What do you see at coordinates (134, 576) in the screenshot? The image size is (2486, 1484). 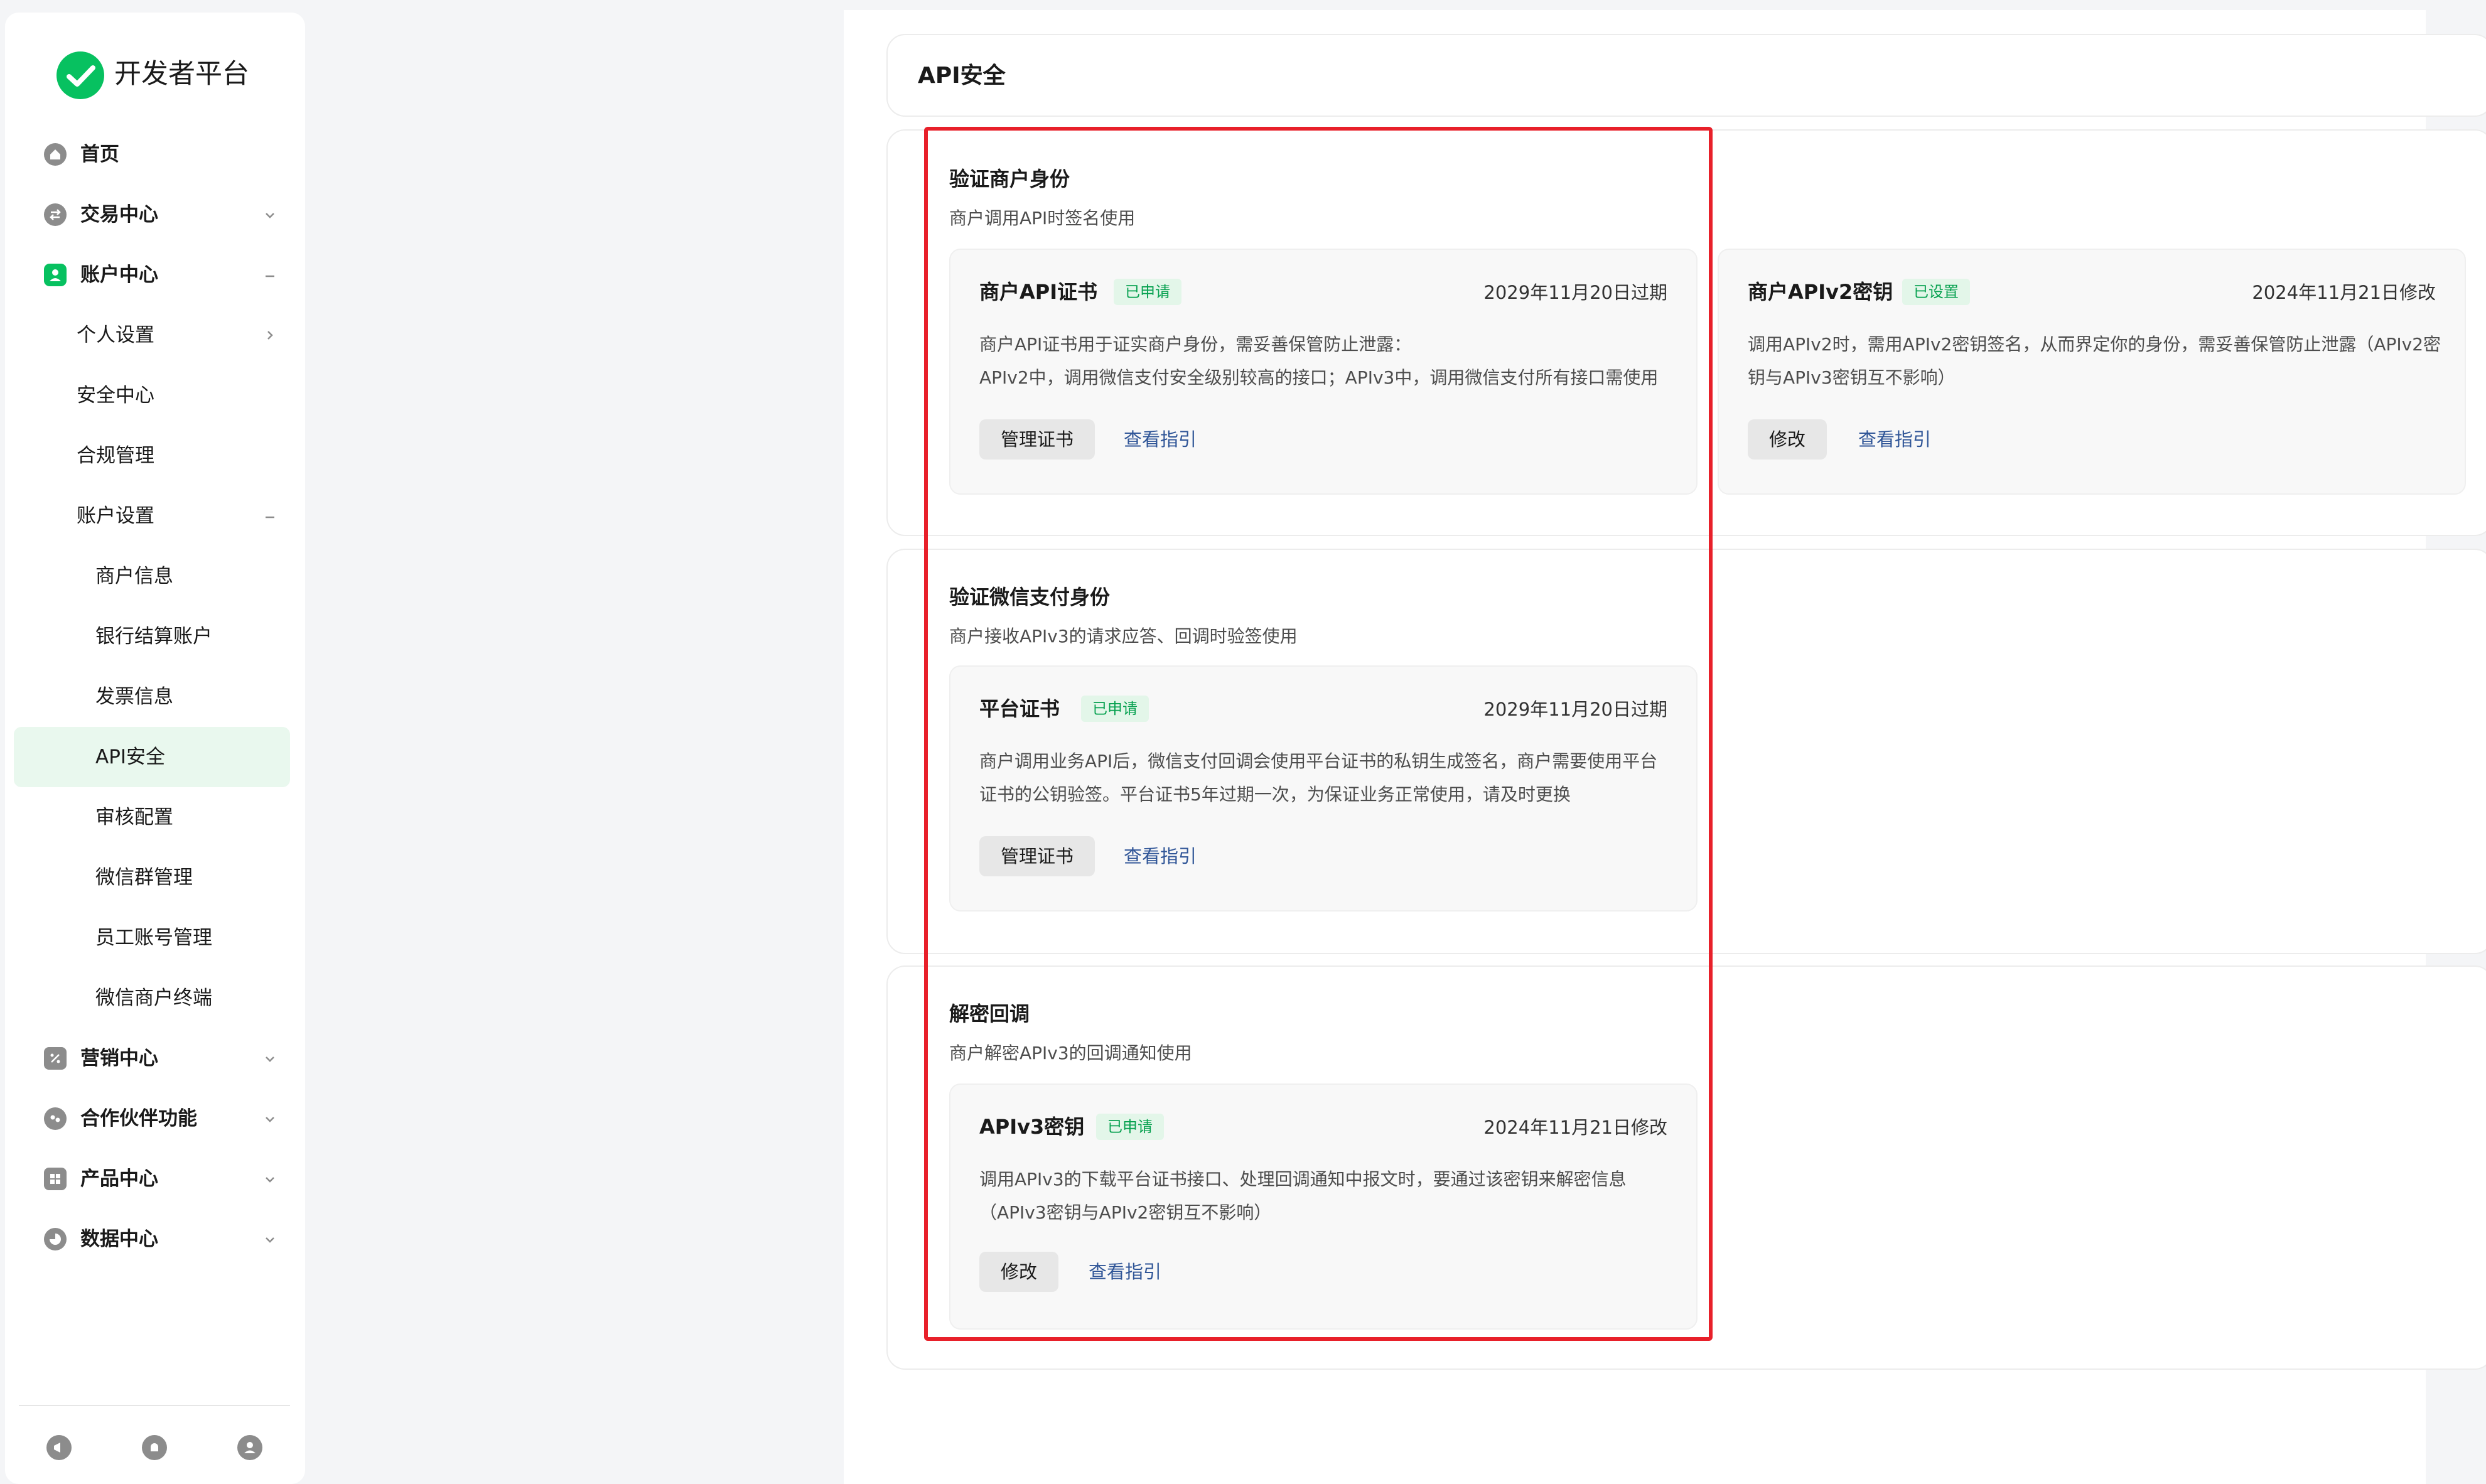 I see `sidebar-item-label: 商户信息` at bounding box center [134, 576].